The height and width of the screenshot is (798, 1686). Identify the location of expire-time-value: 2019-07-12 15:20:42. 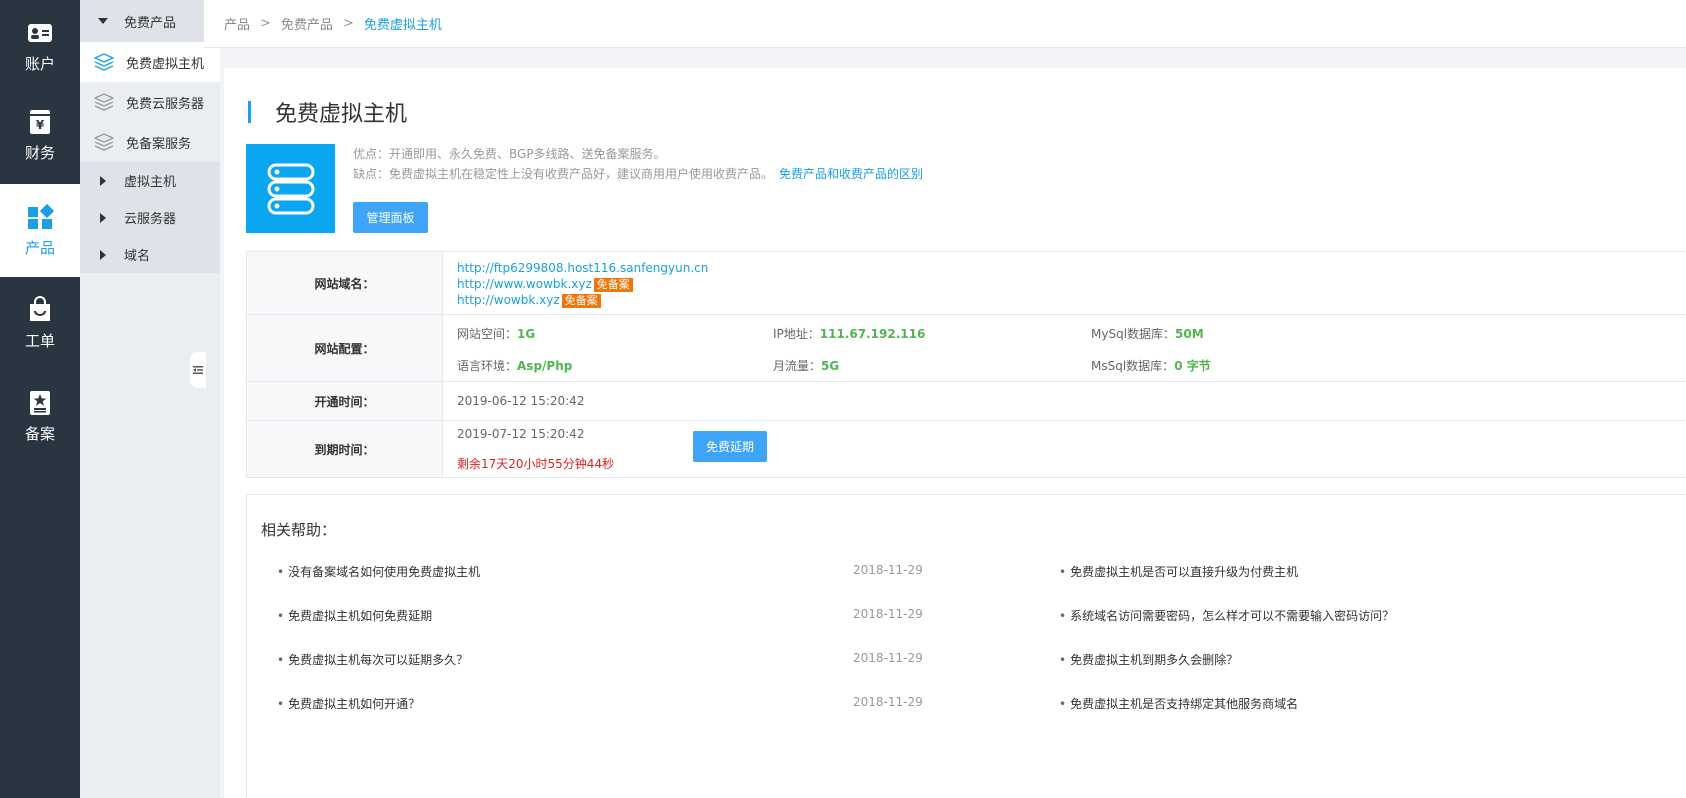
(521, 434).